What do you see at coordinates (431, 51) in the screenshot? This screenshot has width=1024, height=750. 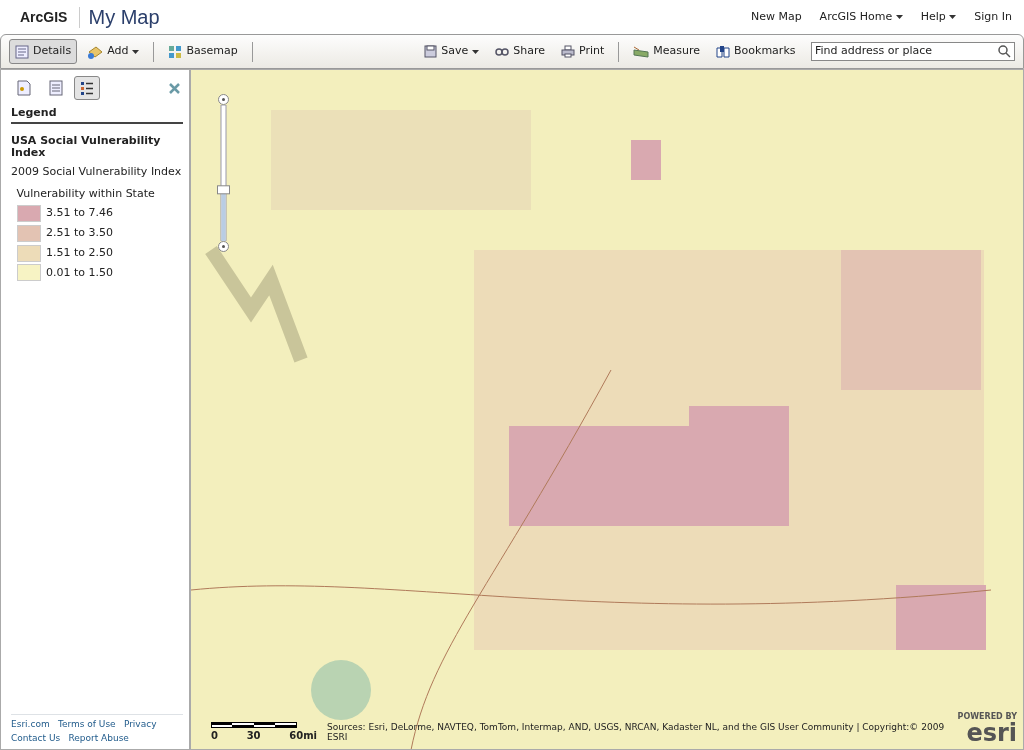 I see `save-icon` at bounding box center [431, 51].